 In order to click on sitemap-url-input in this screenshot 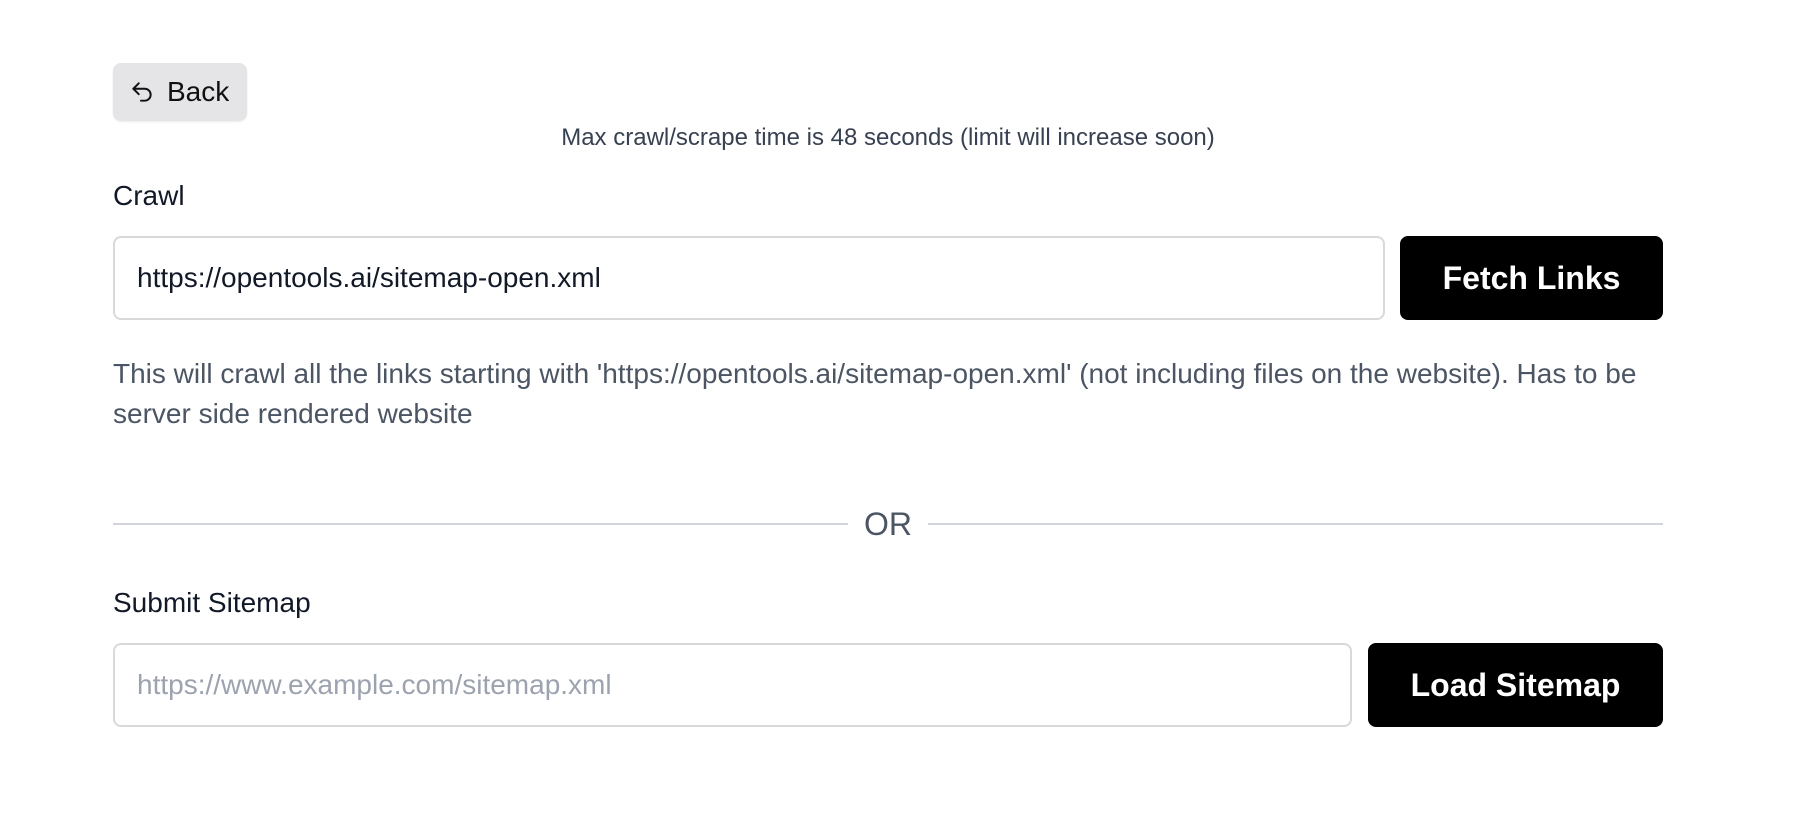, I will do `click(732, 685)`.